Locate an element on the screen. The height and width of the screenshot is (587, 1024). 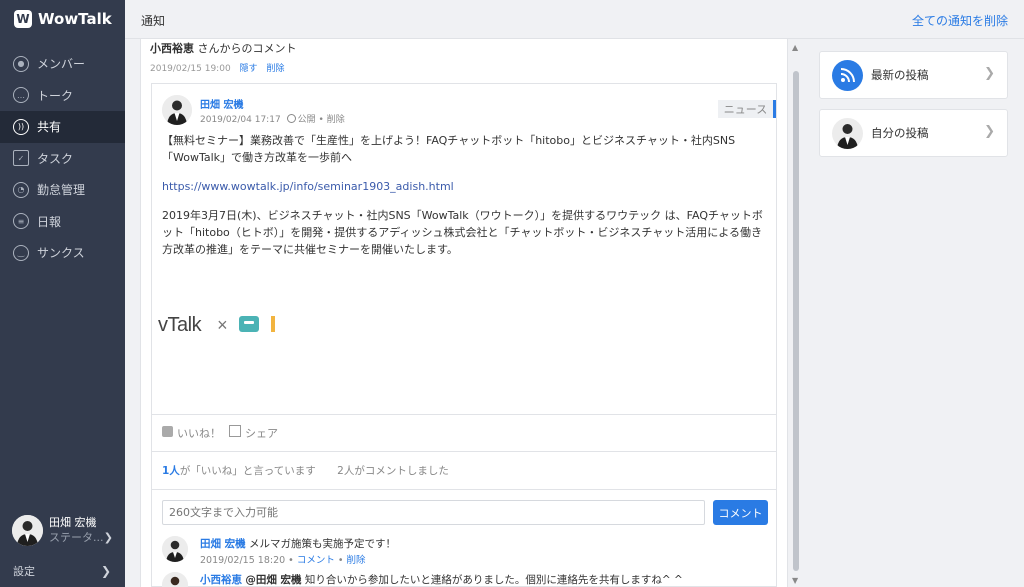
sidebar-item-thanks: ‿ サンクス is located at coordinates (62, 253).